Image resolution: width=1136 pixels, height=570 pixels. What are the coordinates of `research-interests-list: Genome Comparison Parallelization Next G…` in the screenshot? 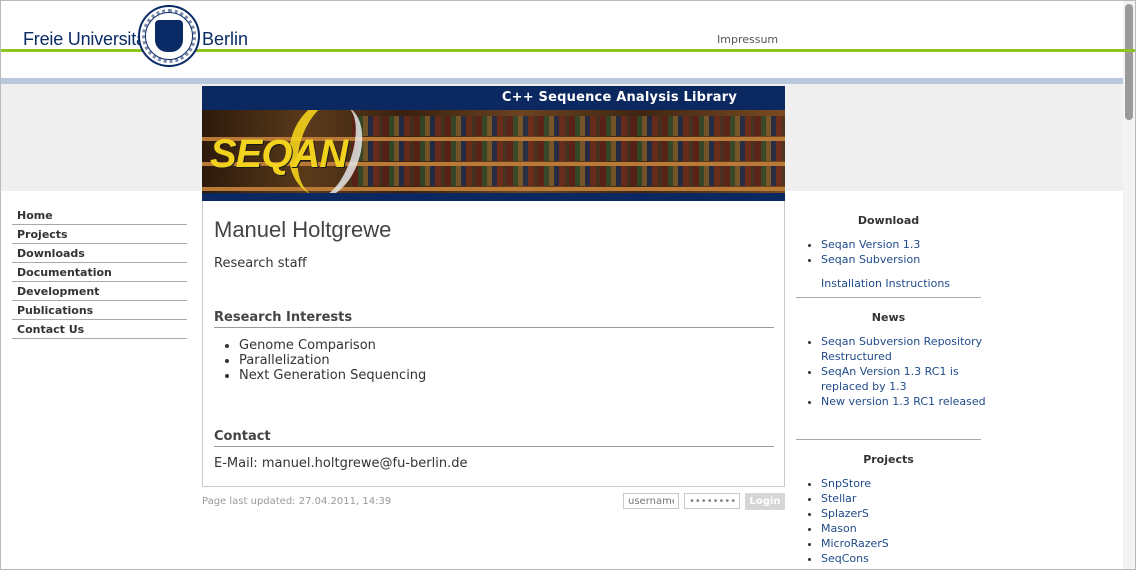 It's located at (320, 360).